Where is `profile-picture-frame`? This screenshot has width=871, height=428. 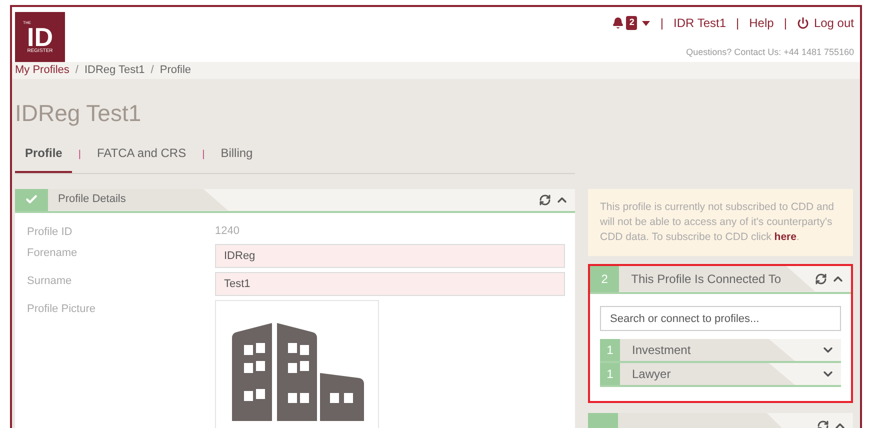 profile-picture-frame is located at coordinates (297, 364).